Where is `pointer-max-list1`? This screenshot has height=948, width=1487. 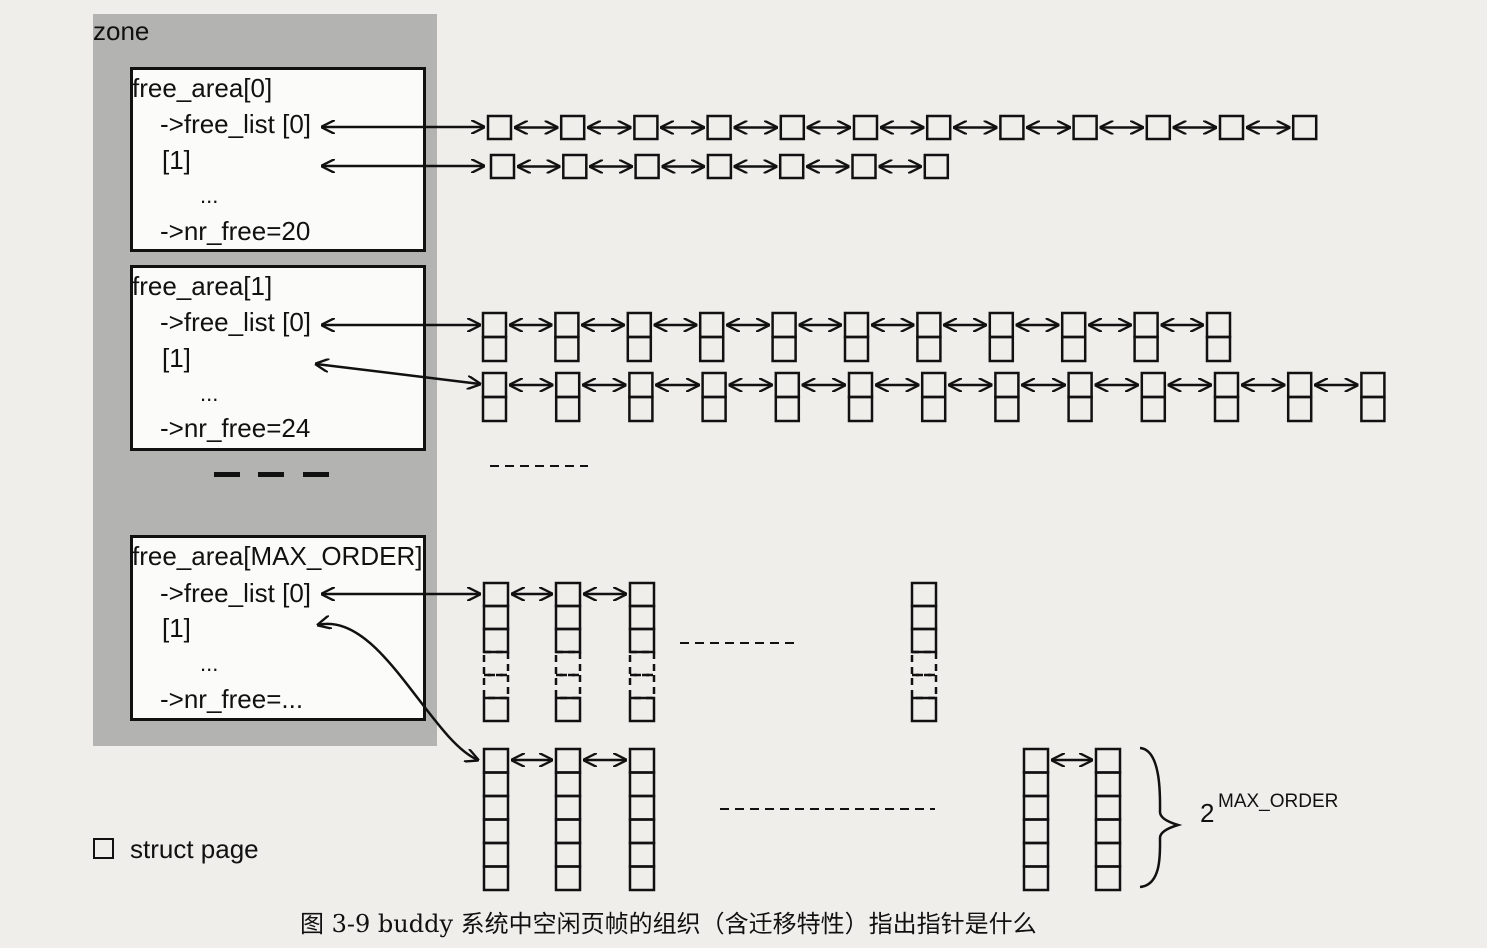 pointer-max-list1 is located at coordinates (398, 692).